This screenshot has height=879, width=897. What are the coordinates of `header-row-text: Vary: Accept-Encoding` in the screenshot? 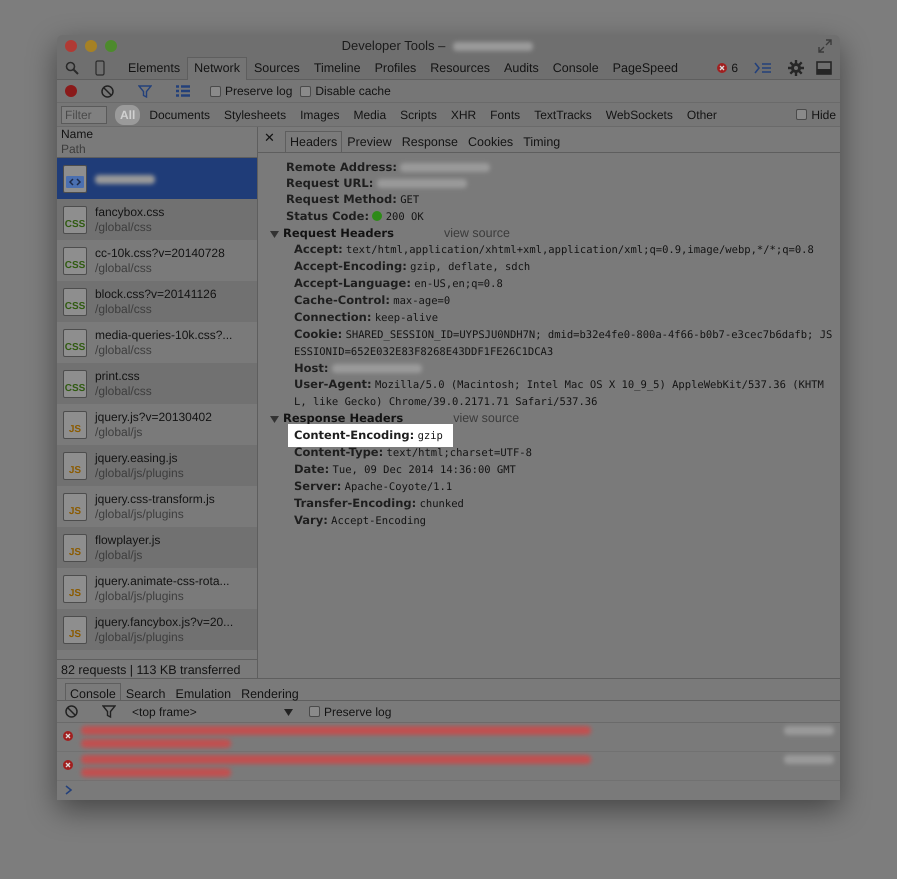 It's located at (360, 520).